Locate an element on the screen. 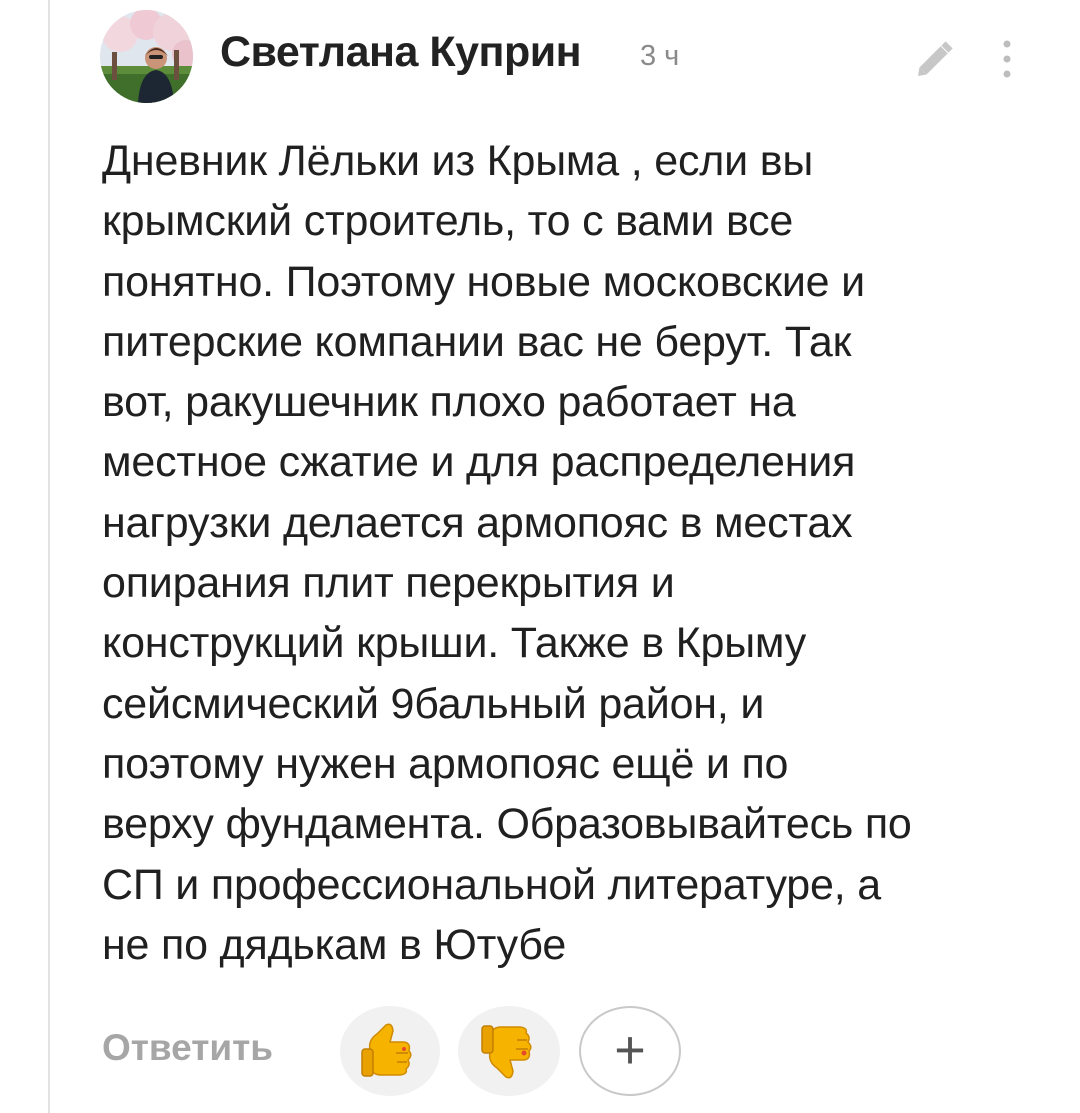 The width and height of the screenshot is (1080, 1113). comment-line: местное сжатие и для распределения is located at coordinates (479, 462).